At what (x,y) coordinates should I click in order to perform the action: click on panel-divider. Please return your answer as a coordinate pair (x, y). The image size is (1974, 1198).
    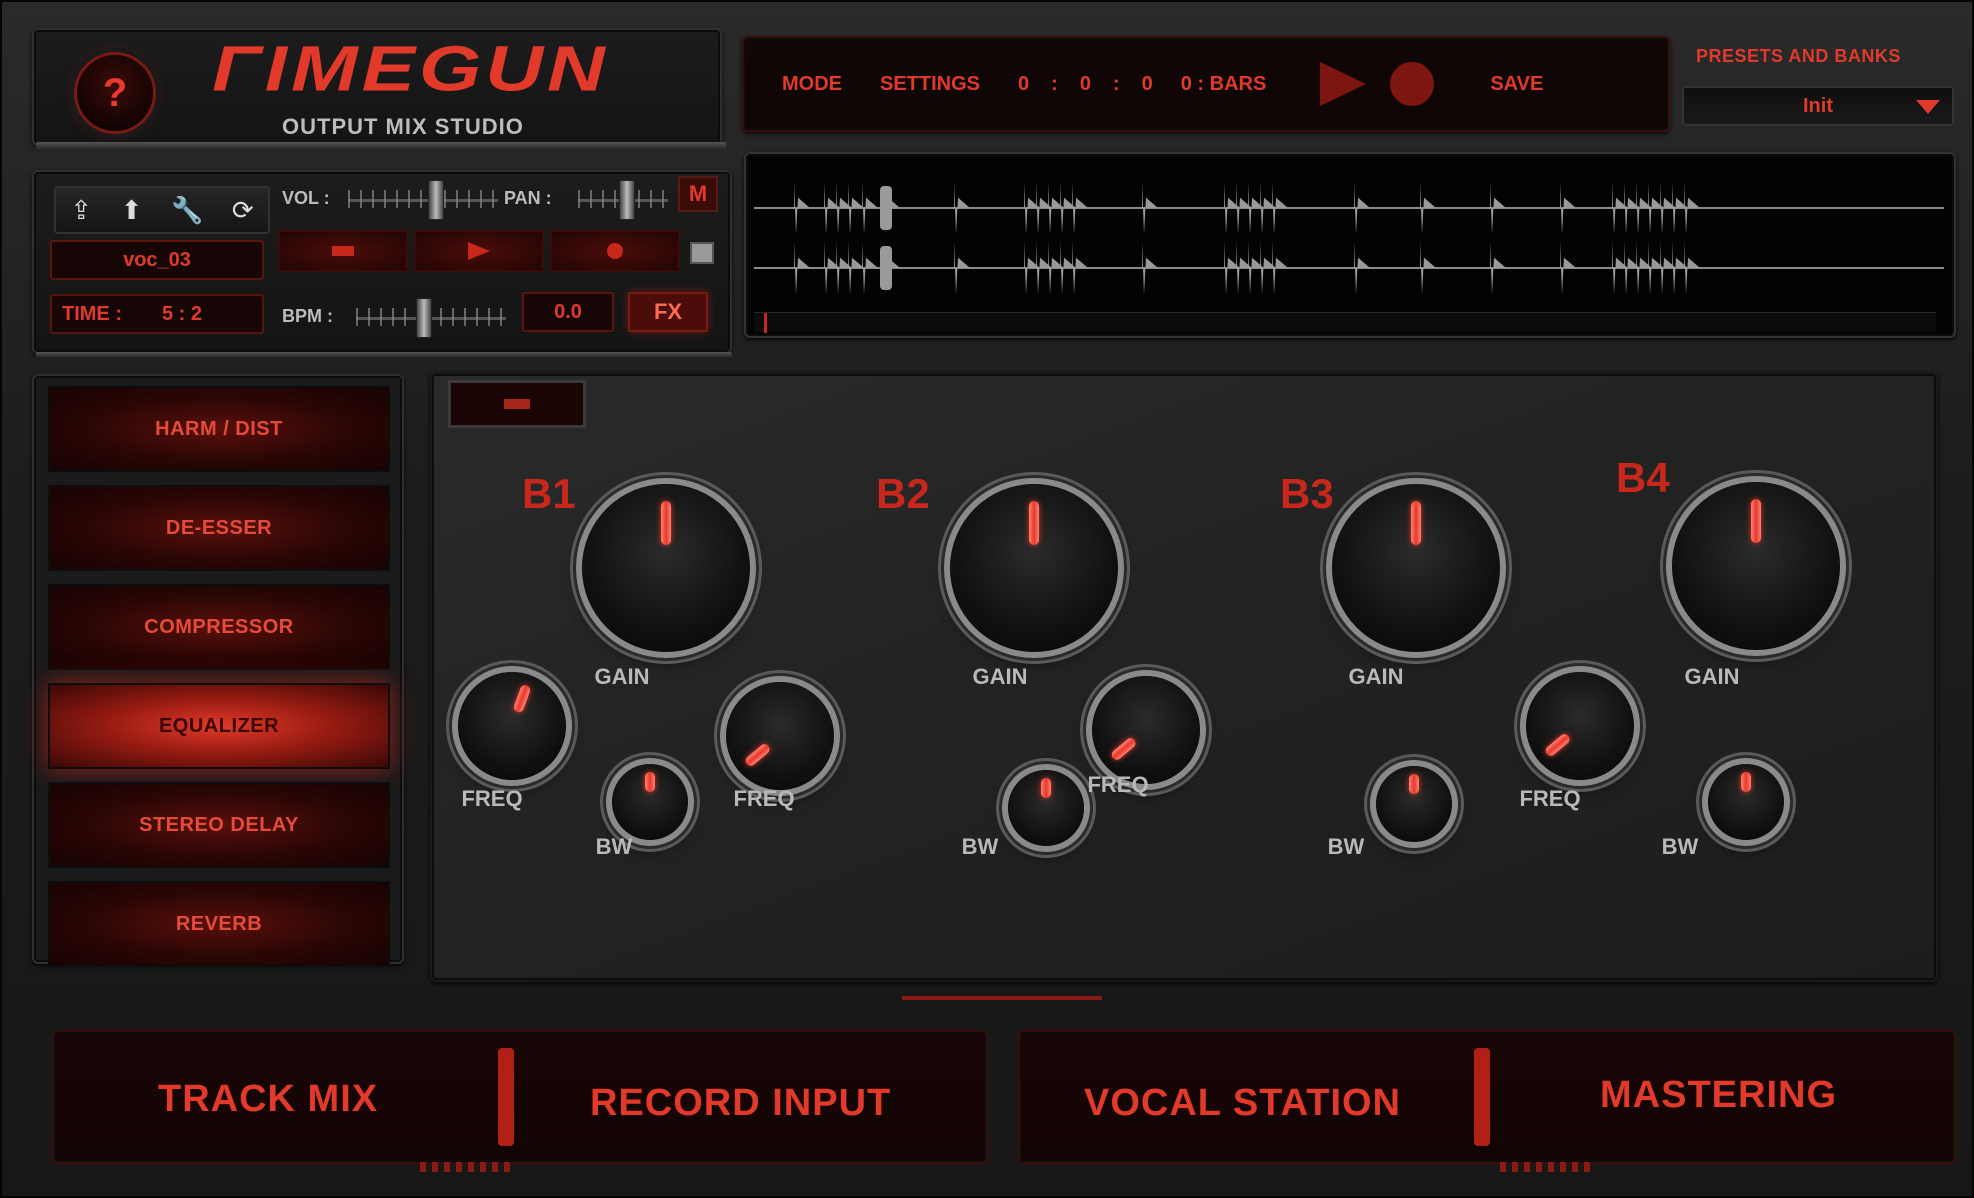
    Looking at the image, I should click on (1002, 998).